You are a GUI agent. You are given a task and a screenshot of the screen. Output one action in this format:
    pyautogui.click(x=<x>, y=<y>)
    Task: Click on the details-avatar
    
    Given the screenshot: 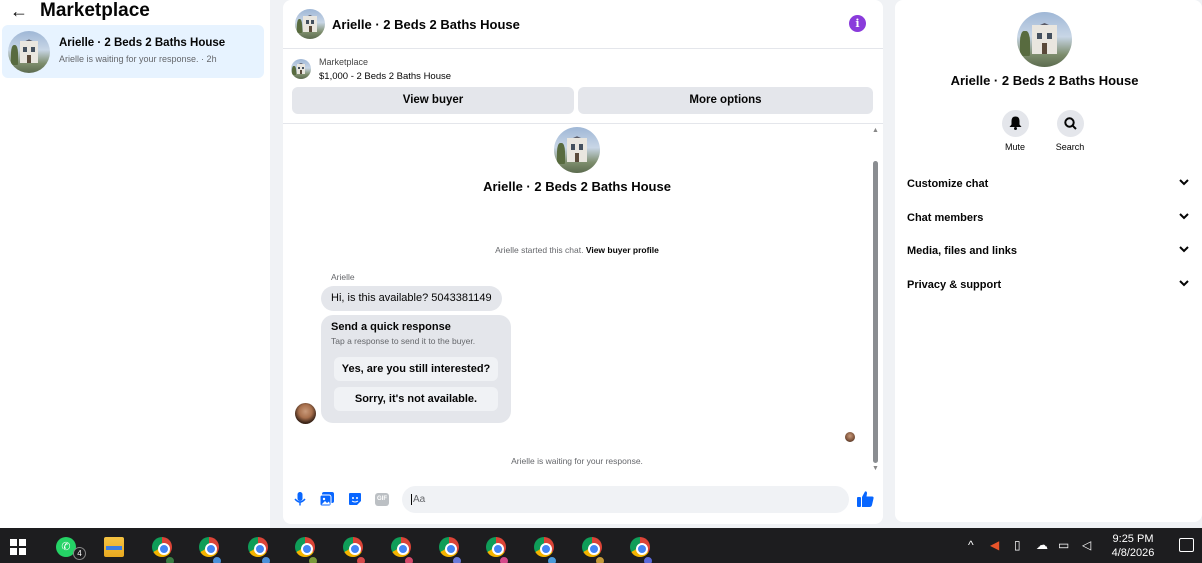 What is the action you would take?
    pyautogui.click(x=1044, y=39)
    